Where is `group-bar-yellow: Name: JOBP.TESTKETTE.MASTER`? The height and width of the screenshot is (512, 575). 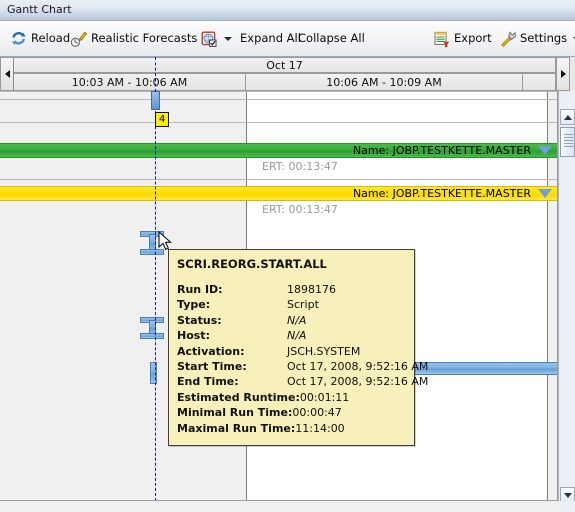 group-bar-yellow: Name: JOBP.TESTKETTE.MASTER is located at coordinates (278, 193).